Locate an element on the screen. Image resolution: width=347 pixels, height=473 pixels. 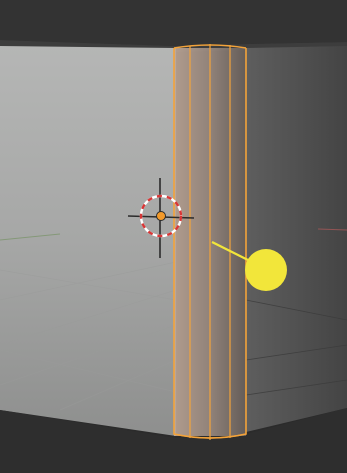
object-origin-icon is located at coordinates (161, 216).